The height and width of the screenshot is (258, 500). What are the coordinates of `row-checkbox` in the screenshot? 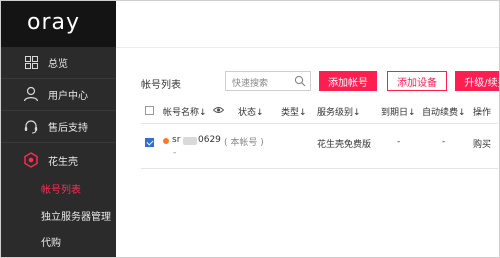 It's located at (149, 142).